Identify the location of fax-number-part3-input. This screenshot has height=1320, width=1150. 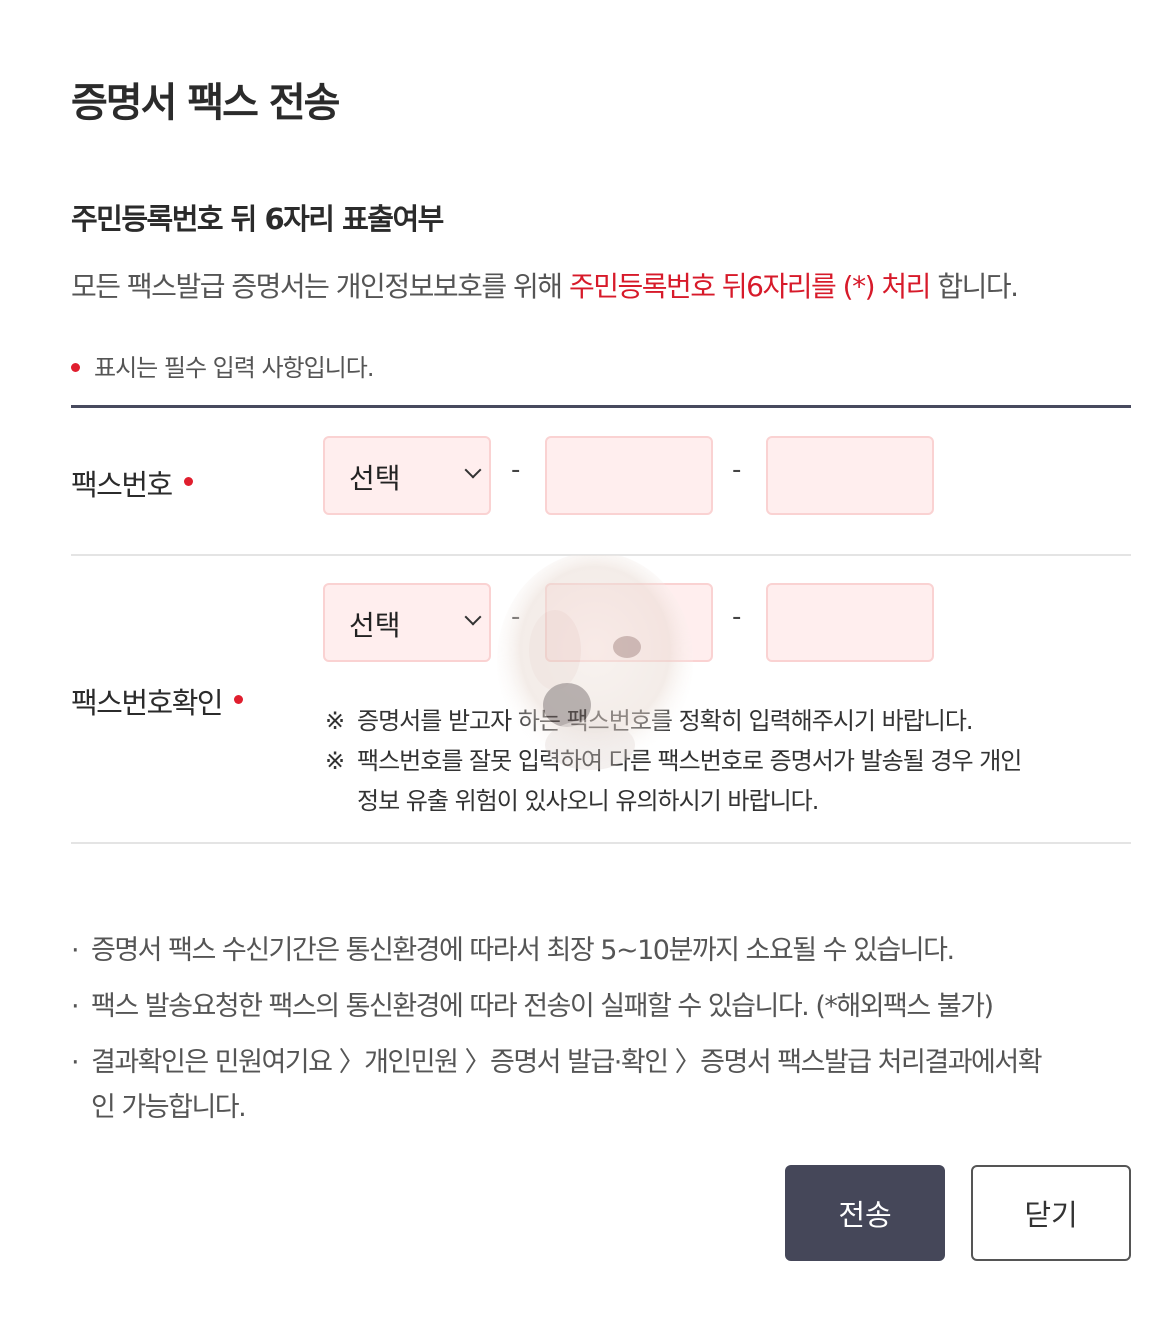
(850, 475).